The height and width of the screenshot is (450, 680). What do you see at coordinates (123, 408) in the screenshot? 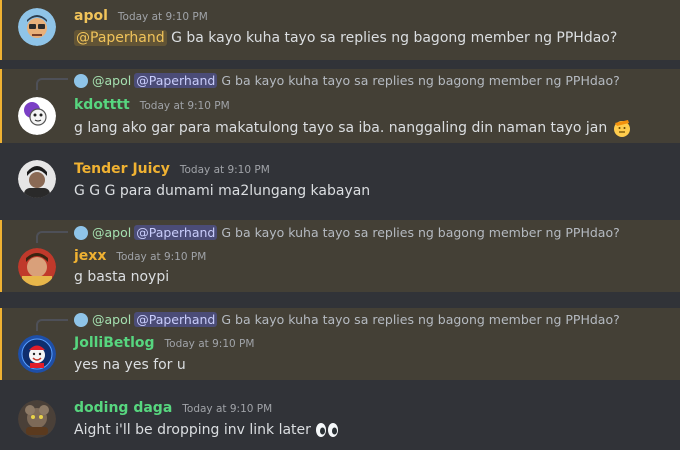
I see `username: doding daga` at bounding box center [123, 408].